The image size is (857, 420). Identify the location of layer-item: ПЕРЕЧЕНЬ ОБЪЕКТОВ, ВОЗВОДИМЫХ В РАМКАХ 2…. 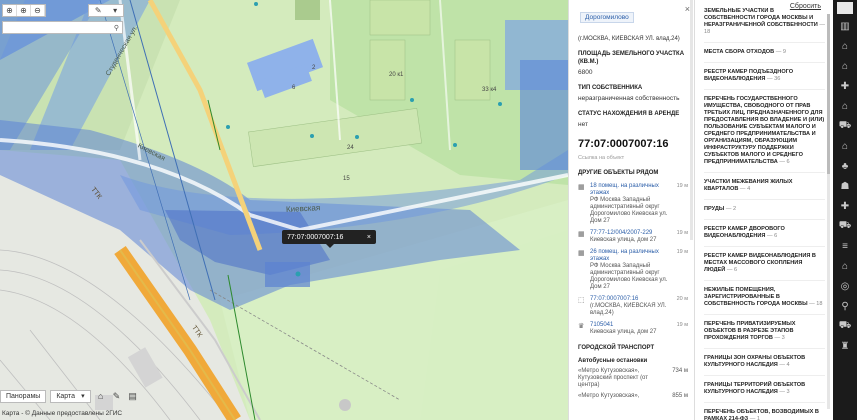
(764, 414).